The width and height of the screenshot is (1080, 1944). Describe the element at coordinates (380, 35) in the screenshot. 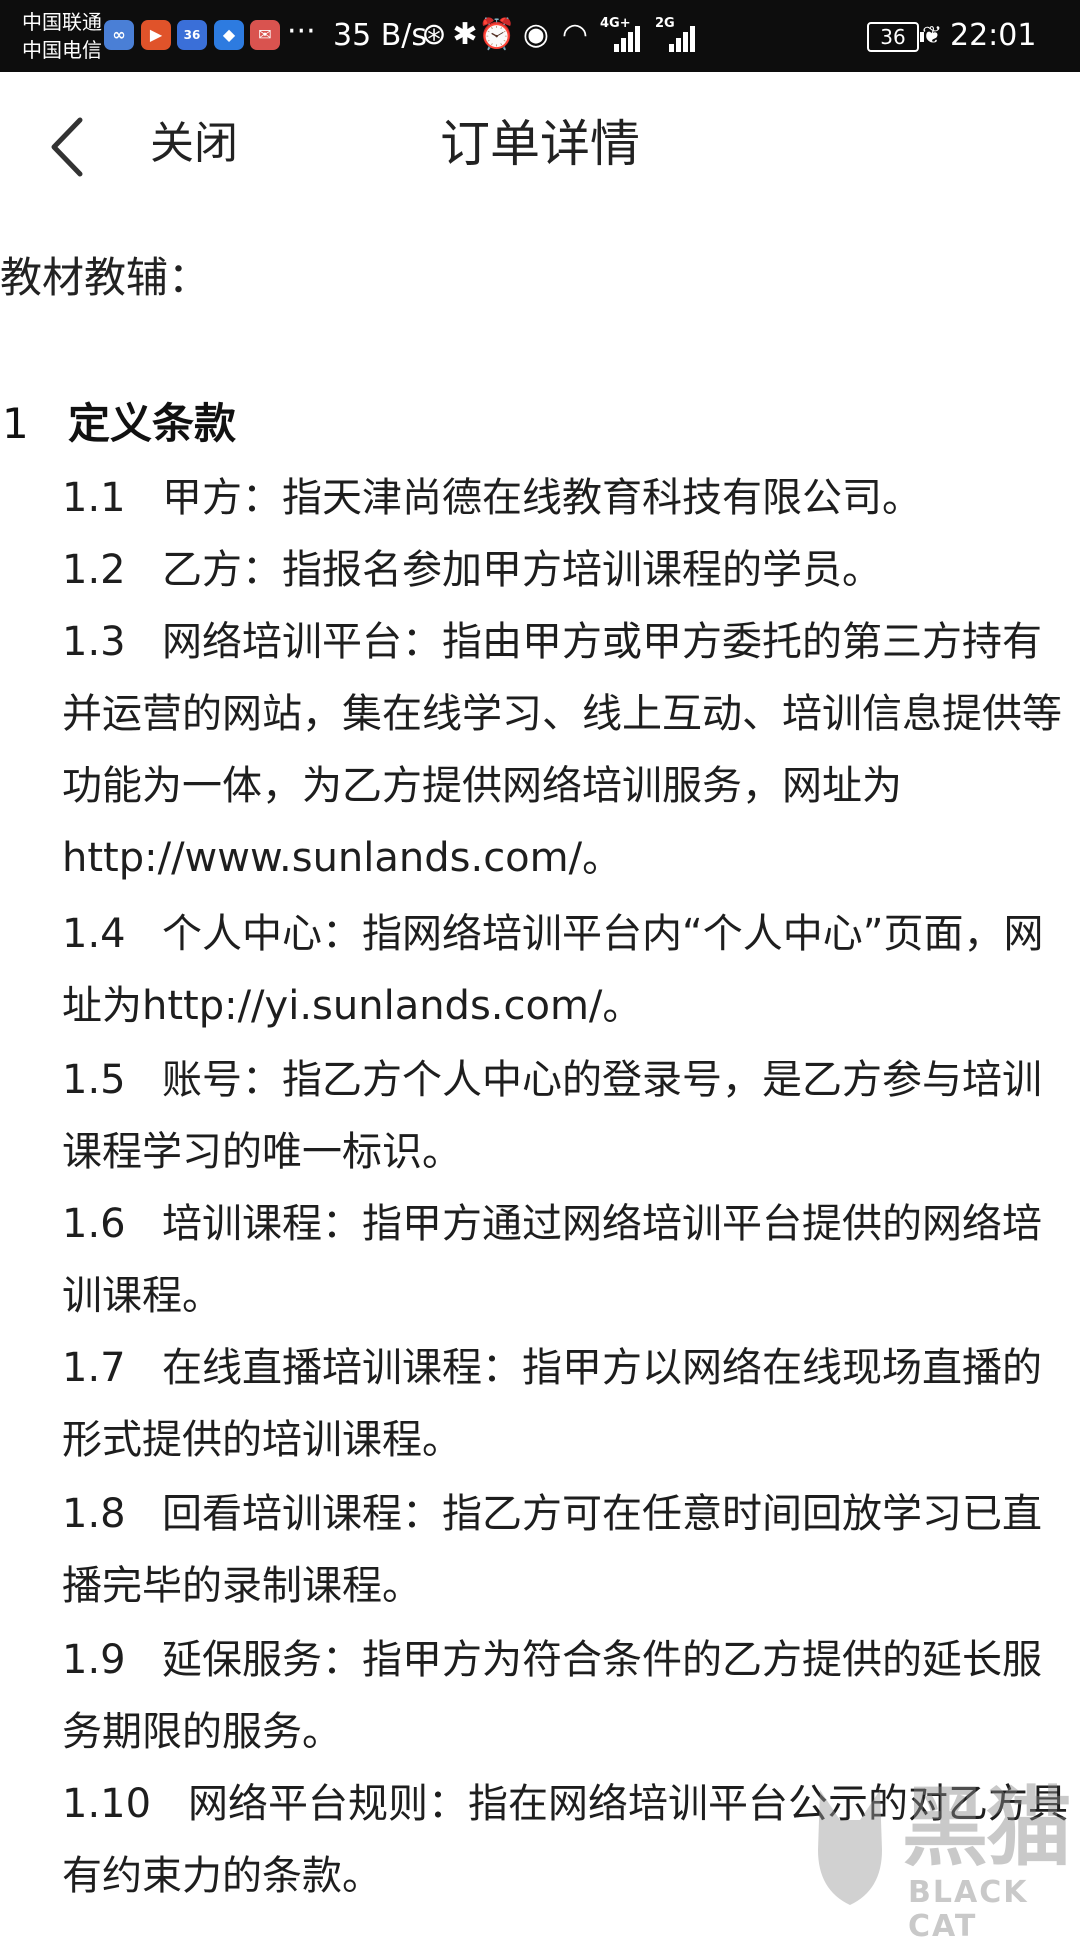

I see `network-speed: 35 B/s` at that location.